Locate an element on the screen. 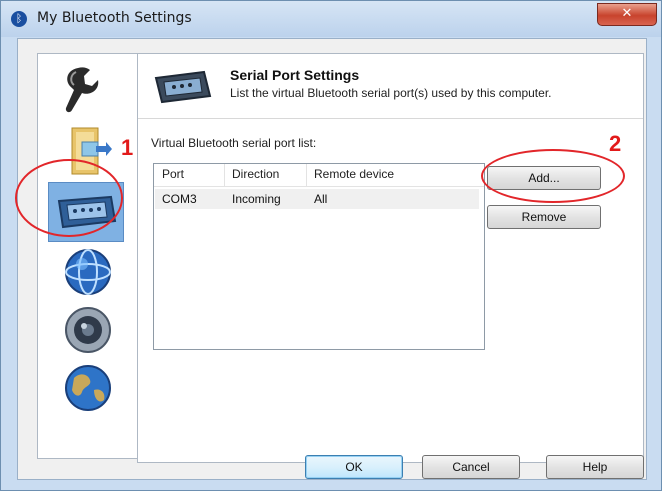 Image resolution: width=662 pixels, height=491 pixels. remove-button: Remove is located at coordinates (544, 217).